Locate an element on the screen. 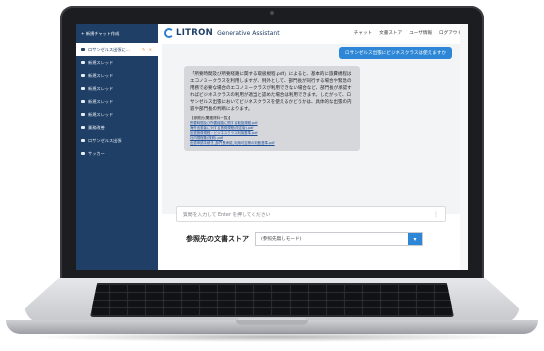  nav-logout: ログアウト is located at coordinates (450, 33).